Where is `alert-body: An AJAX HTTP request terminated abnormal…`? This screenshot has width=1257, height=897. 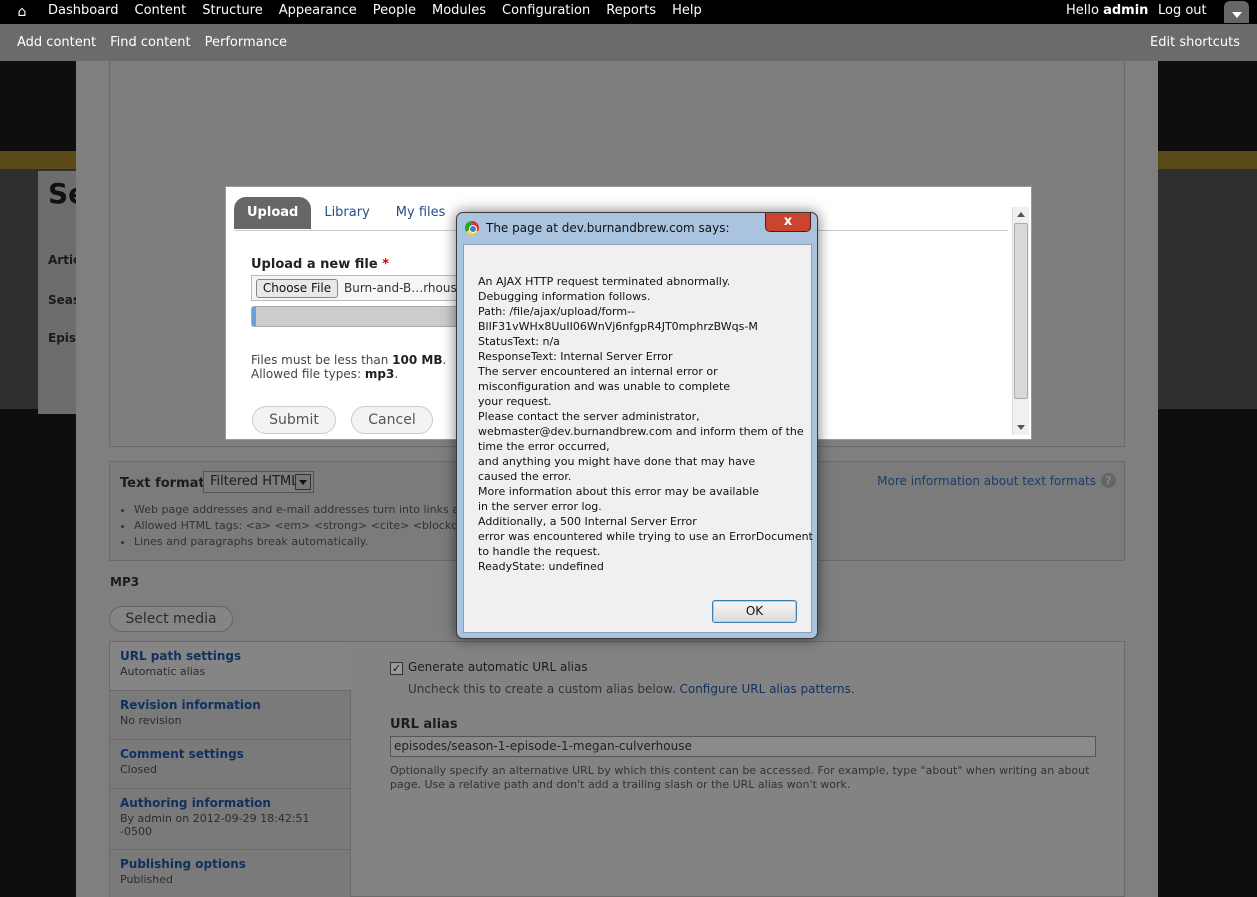 alert-body: An AJAX HTTP request terminated abnormal… is located at coordinates (638, 438).